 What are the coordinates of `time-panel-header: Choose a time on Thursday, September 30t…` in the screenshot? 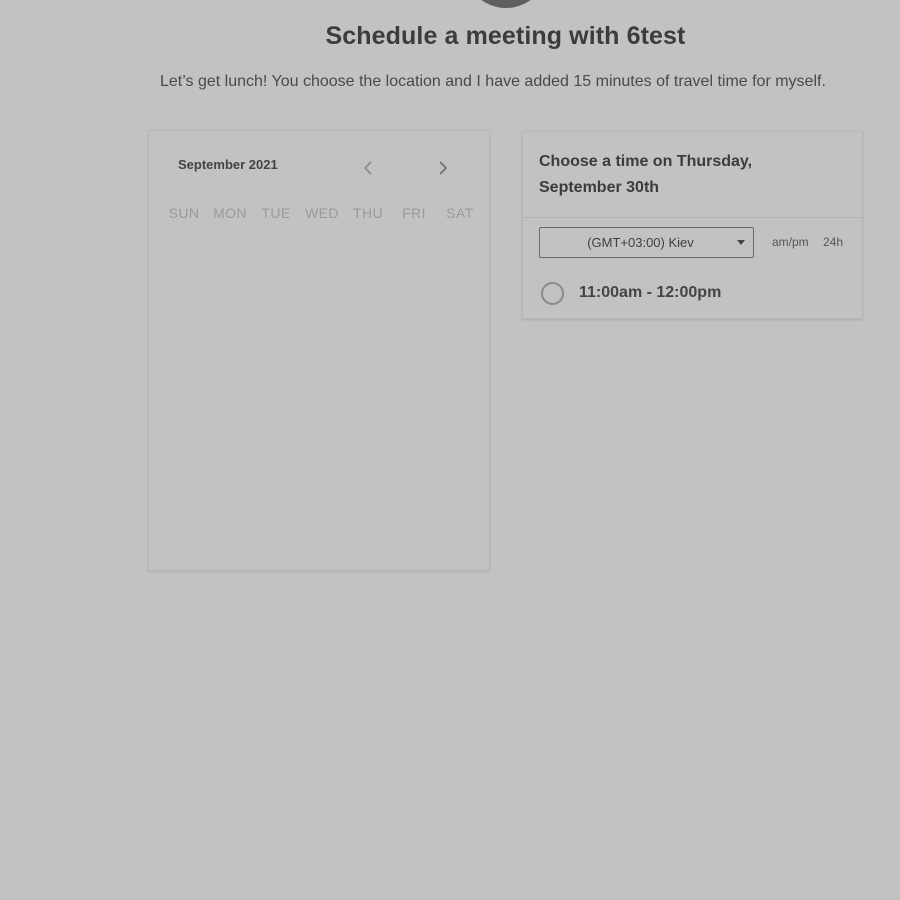 It's located at (692, 175).